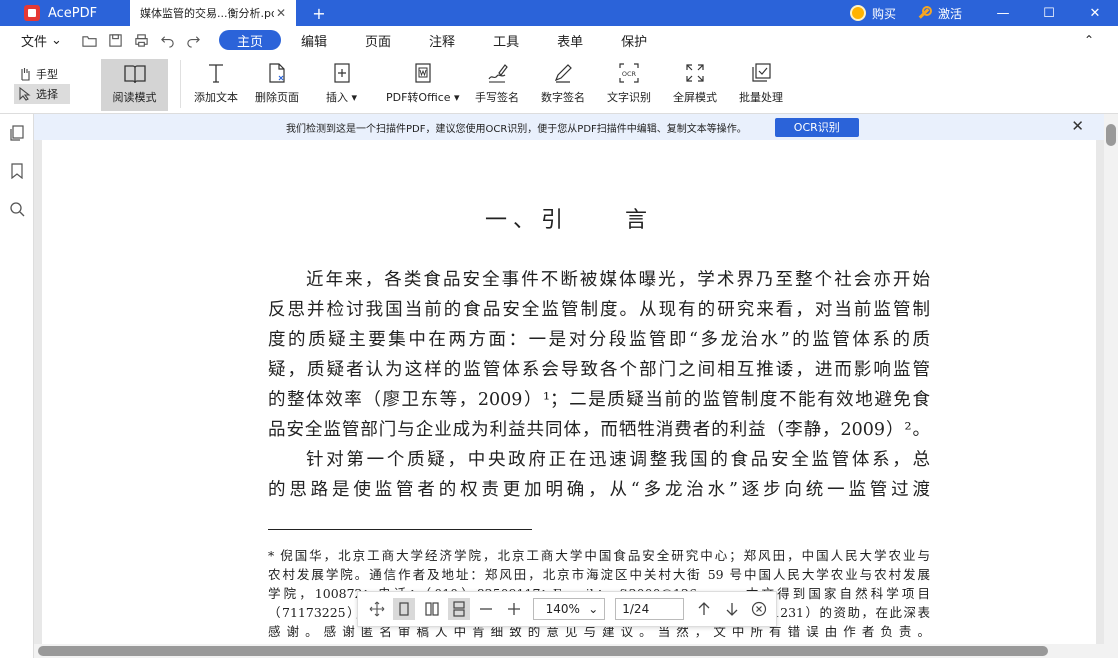 The height and width of the screenshot is (658, 1118). I want to click on menu-tabs: 主页 编辑 页面 注释 工具 表单 保护, so click(443, 40).